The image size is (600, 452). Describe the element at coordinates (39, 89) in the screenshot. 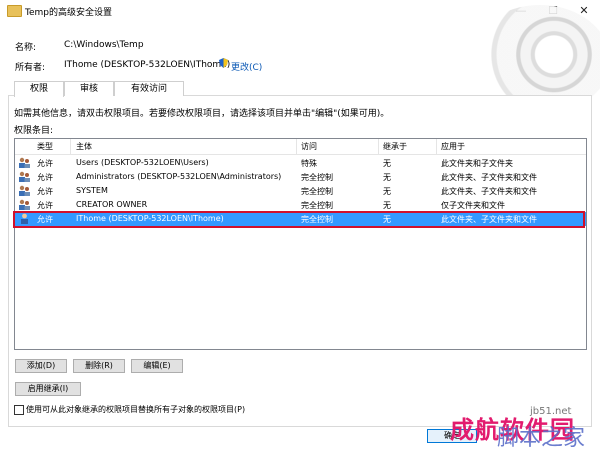

I see `tab-permissions: 权限` at that location.